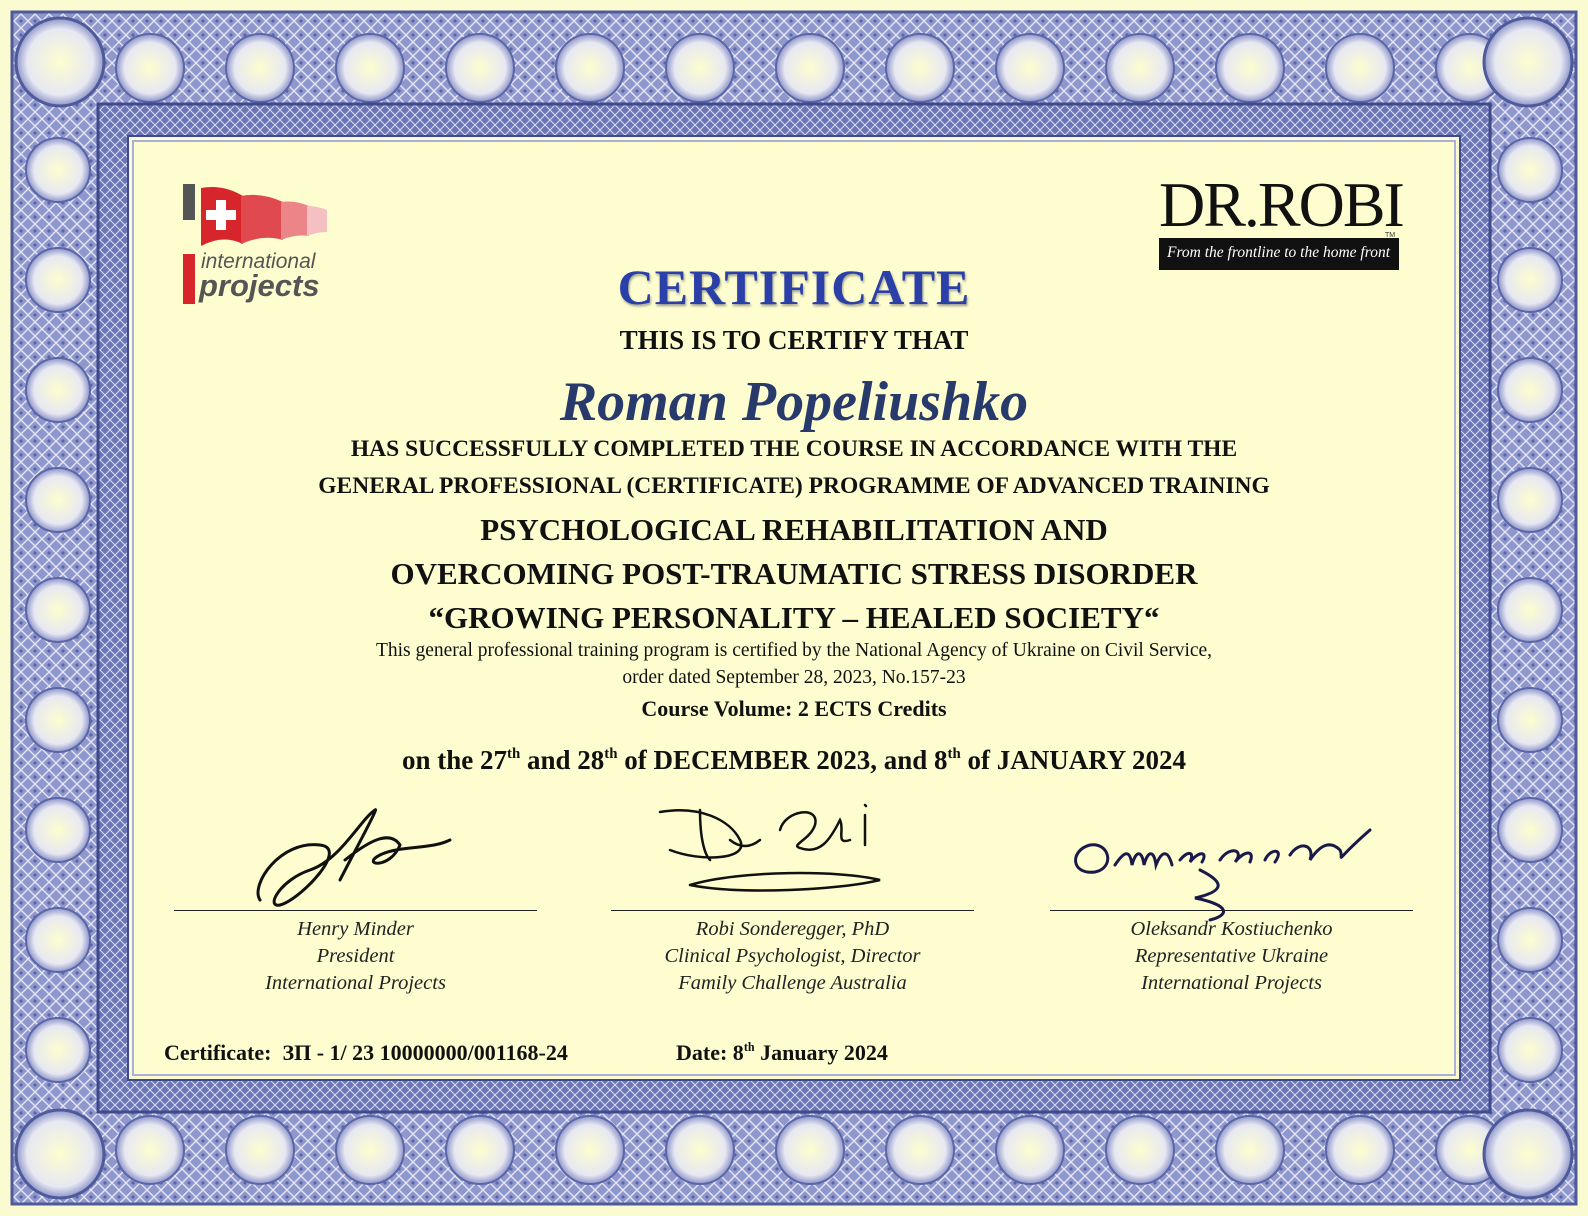  I want to click on signatory-name: Robi Sonderegger, PhD, so click(792, 929).